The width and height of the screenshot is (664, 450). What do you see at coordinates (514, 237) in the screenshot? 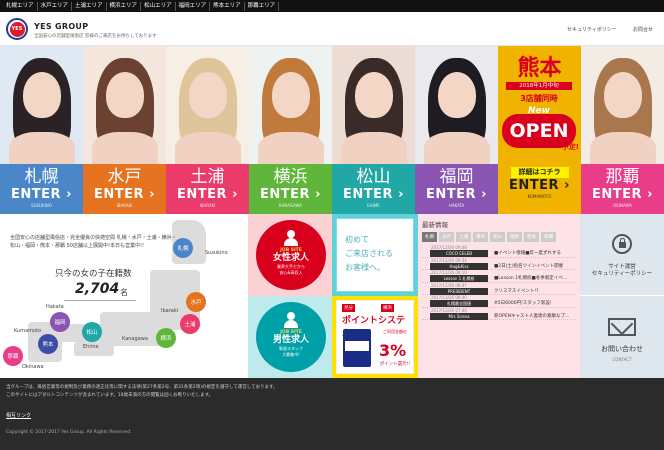
I see `news-tab-fukuoka: 福岡` at bounding box center [514, 237].